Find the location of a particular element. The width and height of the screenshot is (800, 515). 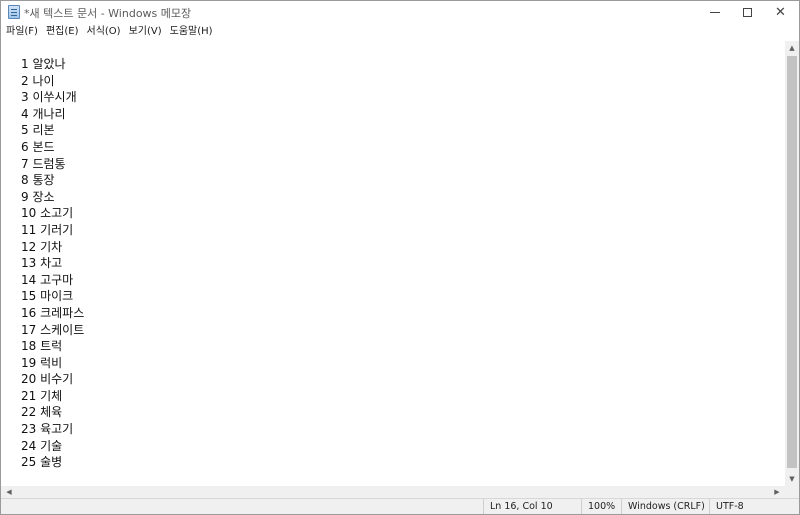

close-button: ✕ is located at coordinates (780, 12).